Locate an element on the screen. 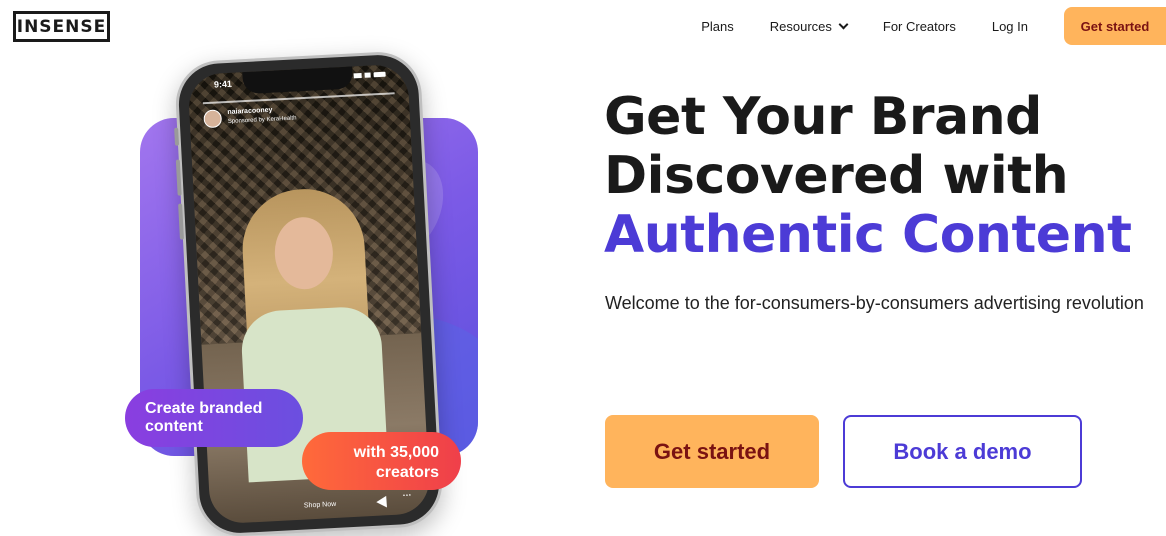  signal-icon is located at coordinates (357, 75).